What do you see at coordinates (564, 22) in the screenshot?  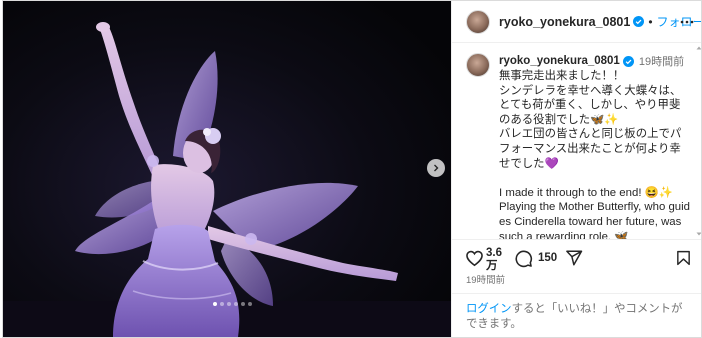 I see `username-link: ryoko_yonekura_0801` at bounding box center [564, 22].